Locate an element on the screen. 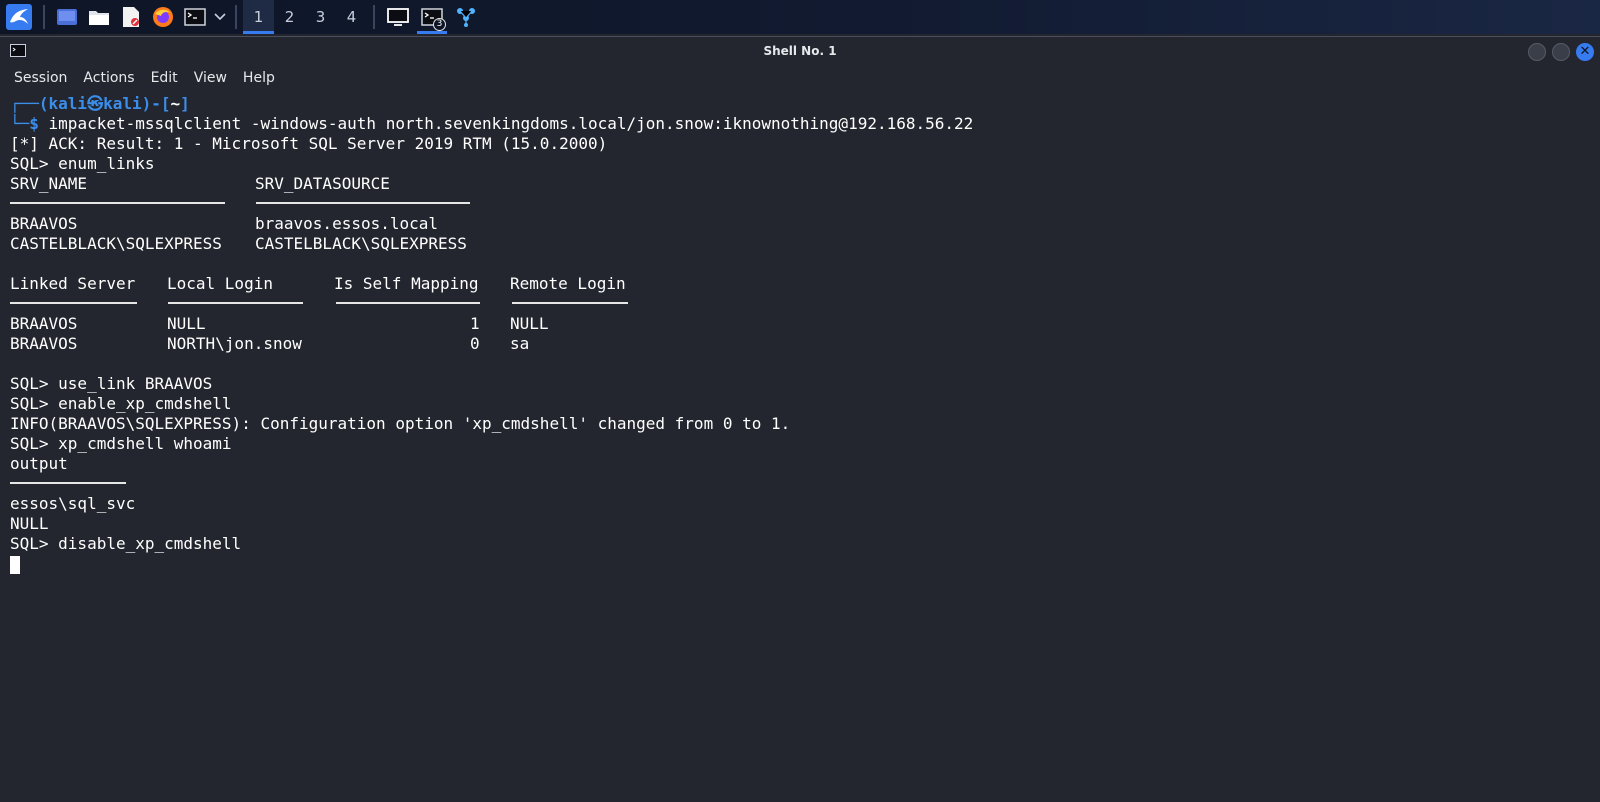 The height and width of the screenshot is (802, 1600). sql-command-enum-links: SQL> enum_links is located at coordinates (82, 163).